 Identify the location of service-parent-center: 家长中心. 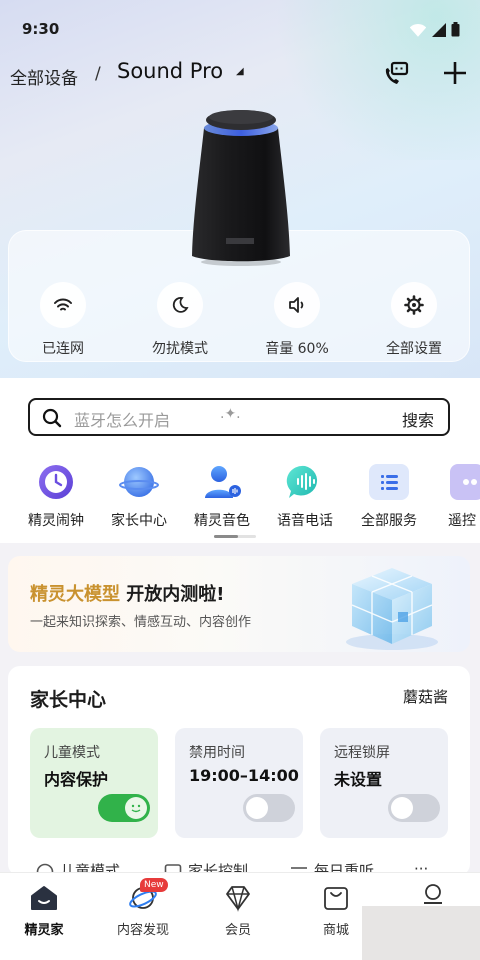
(139, 496).